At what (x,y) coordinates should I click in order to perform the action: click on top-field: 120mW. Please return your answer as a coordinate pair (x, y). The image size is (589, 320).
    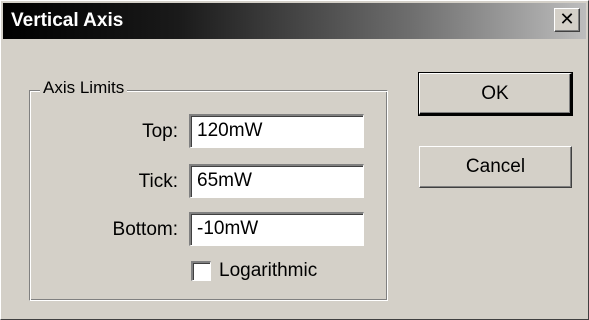
    Looking at the image, I should click on (276, 131).